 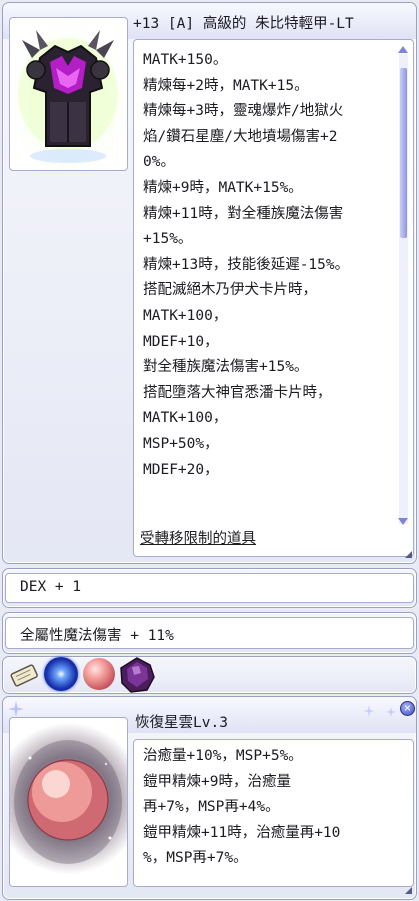 What do you see at coordinates (99, 674) in the screenshot?
I see `pink-orb-icon` at bounding box center [99, 674].